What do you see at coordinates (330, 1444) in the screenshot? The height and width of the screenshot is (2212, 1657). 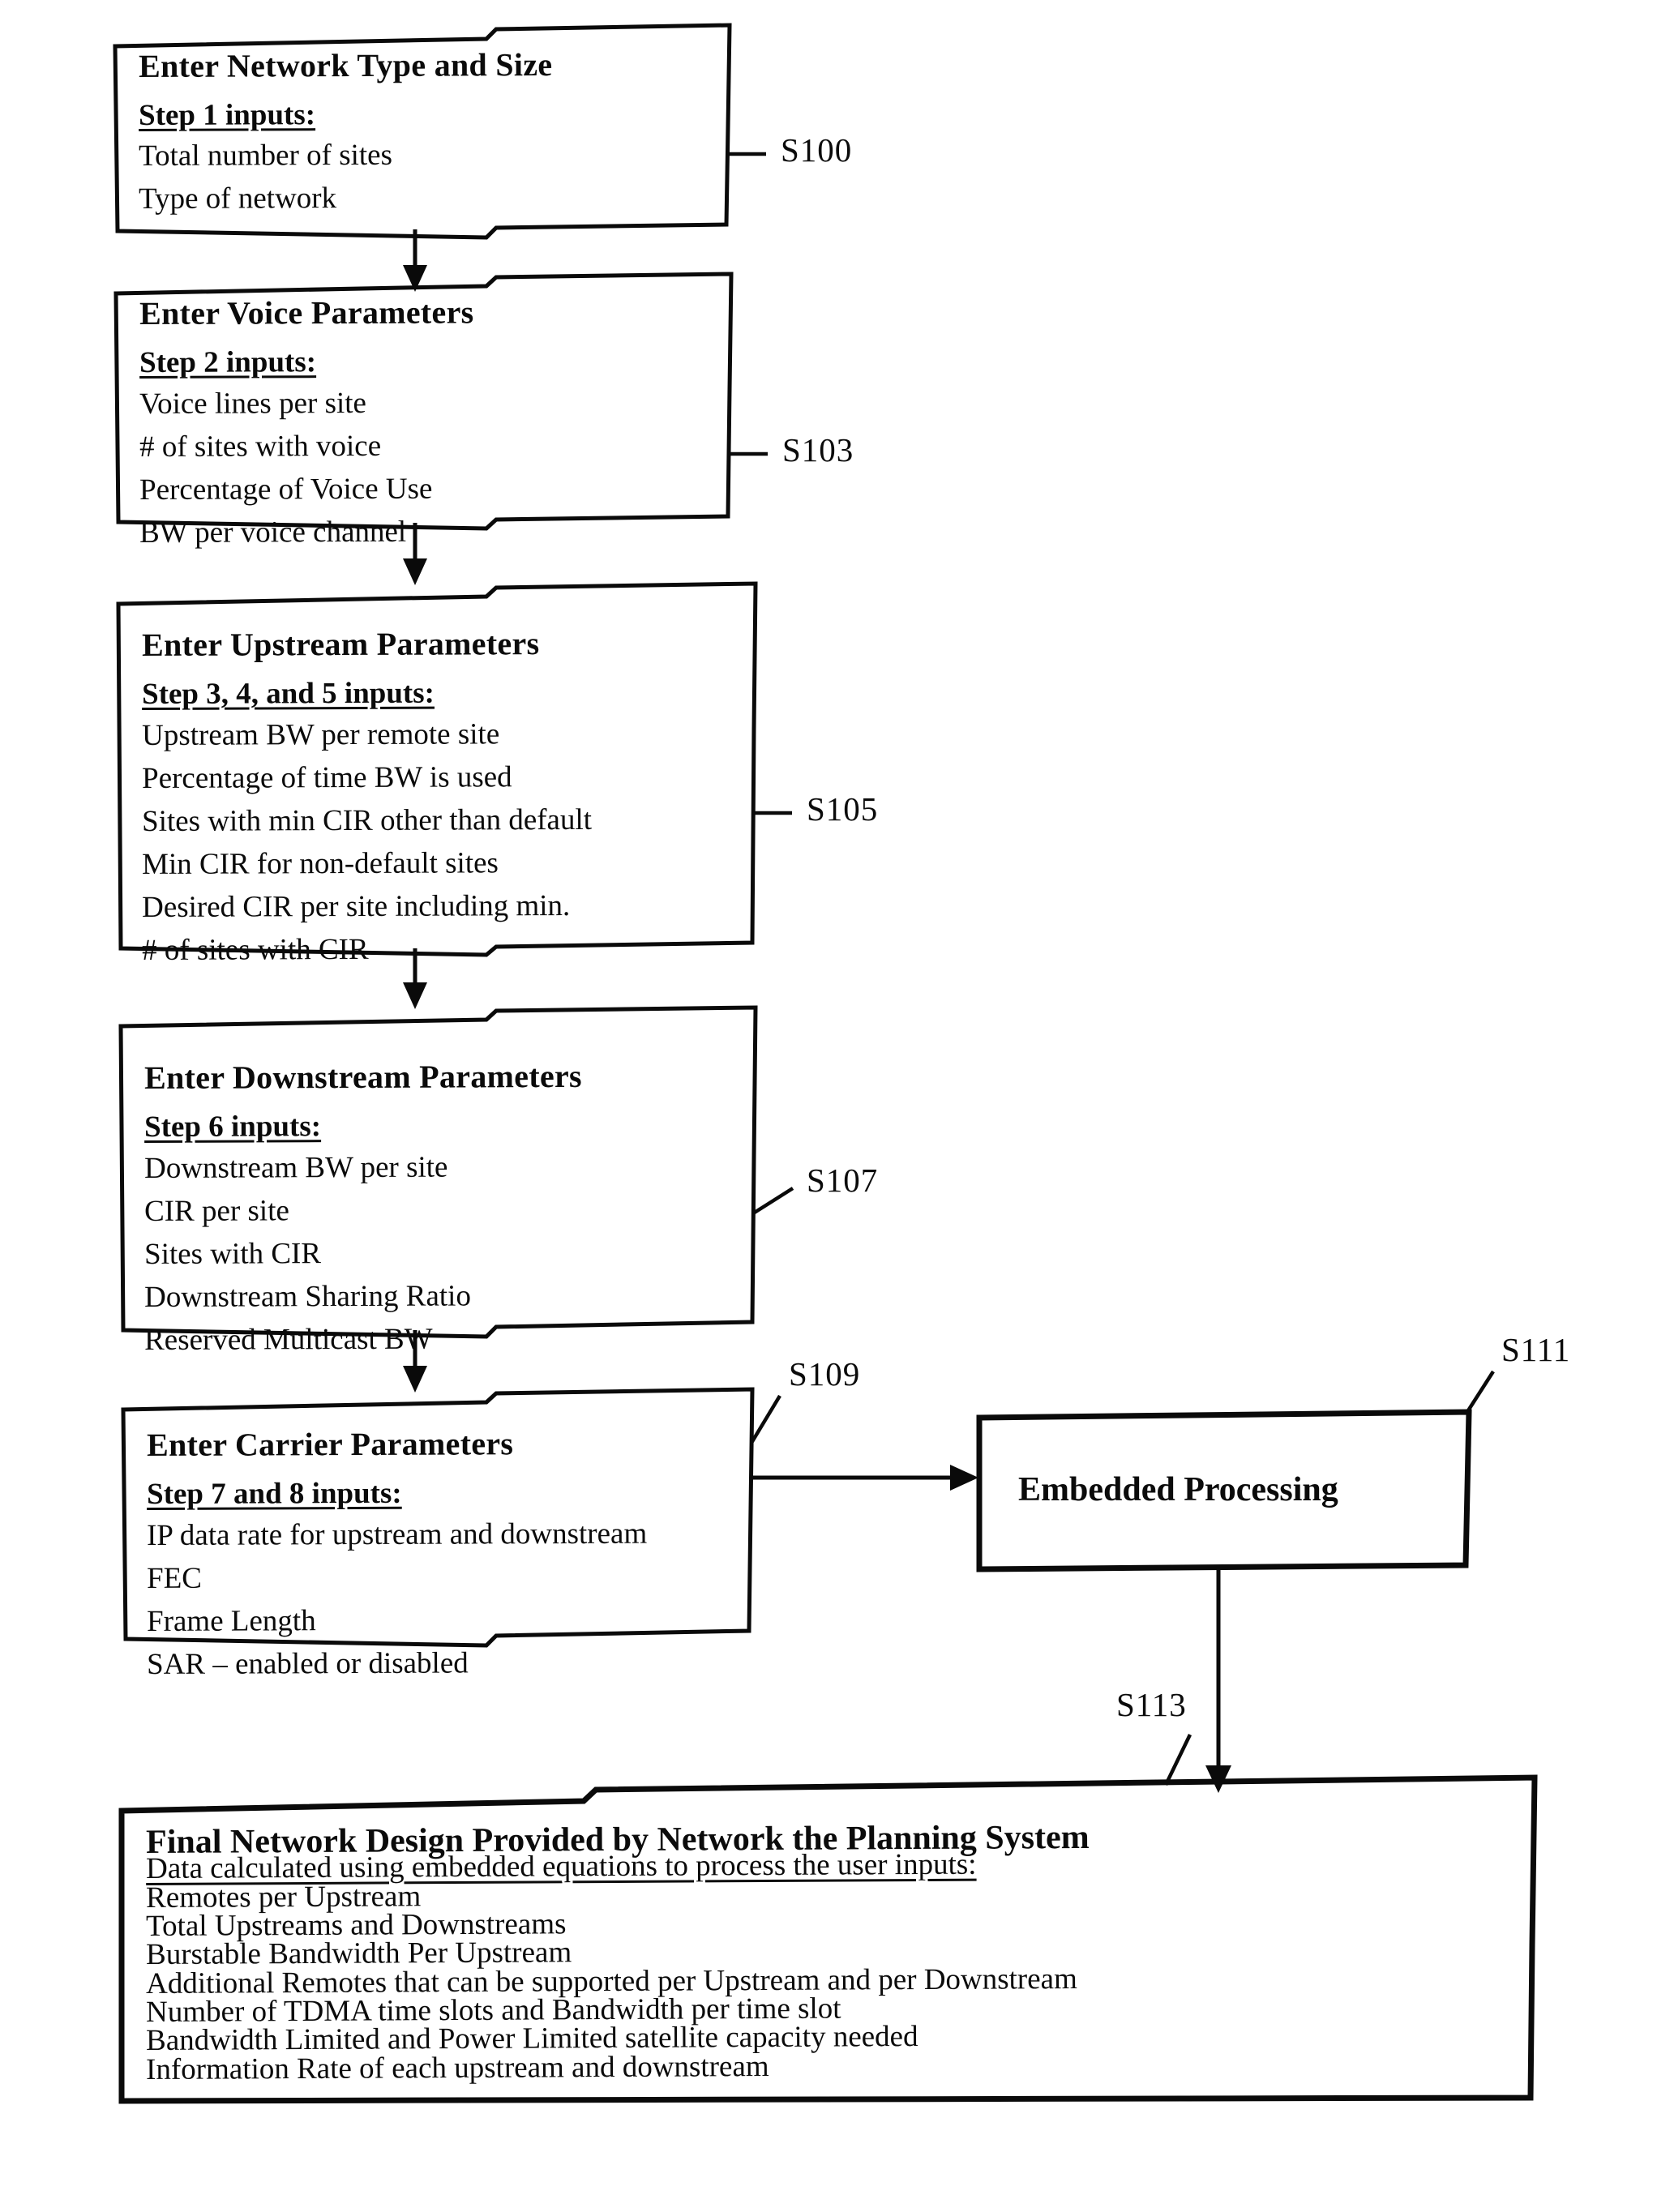 I see `box-title-s109: Enter Carrier Parameters` at bounding box center [330, 1444].